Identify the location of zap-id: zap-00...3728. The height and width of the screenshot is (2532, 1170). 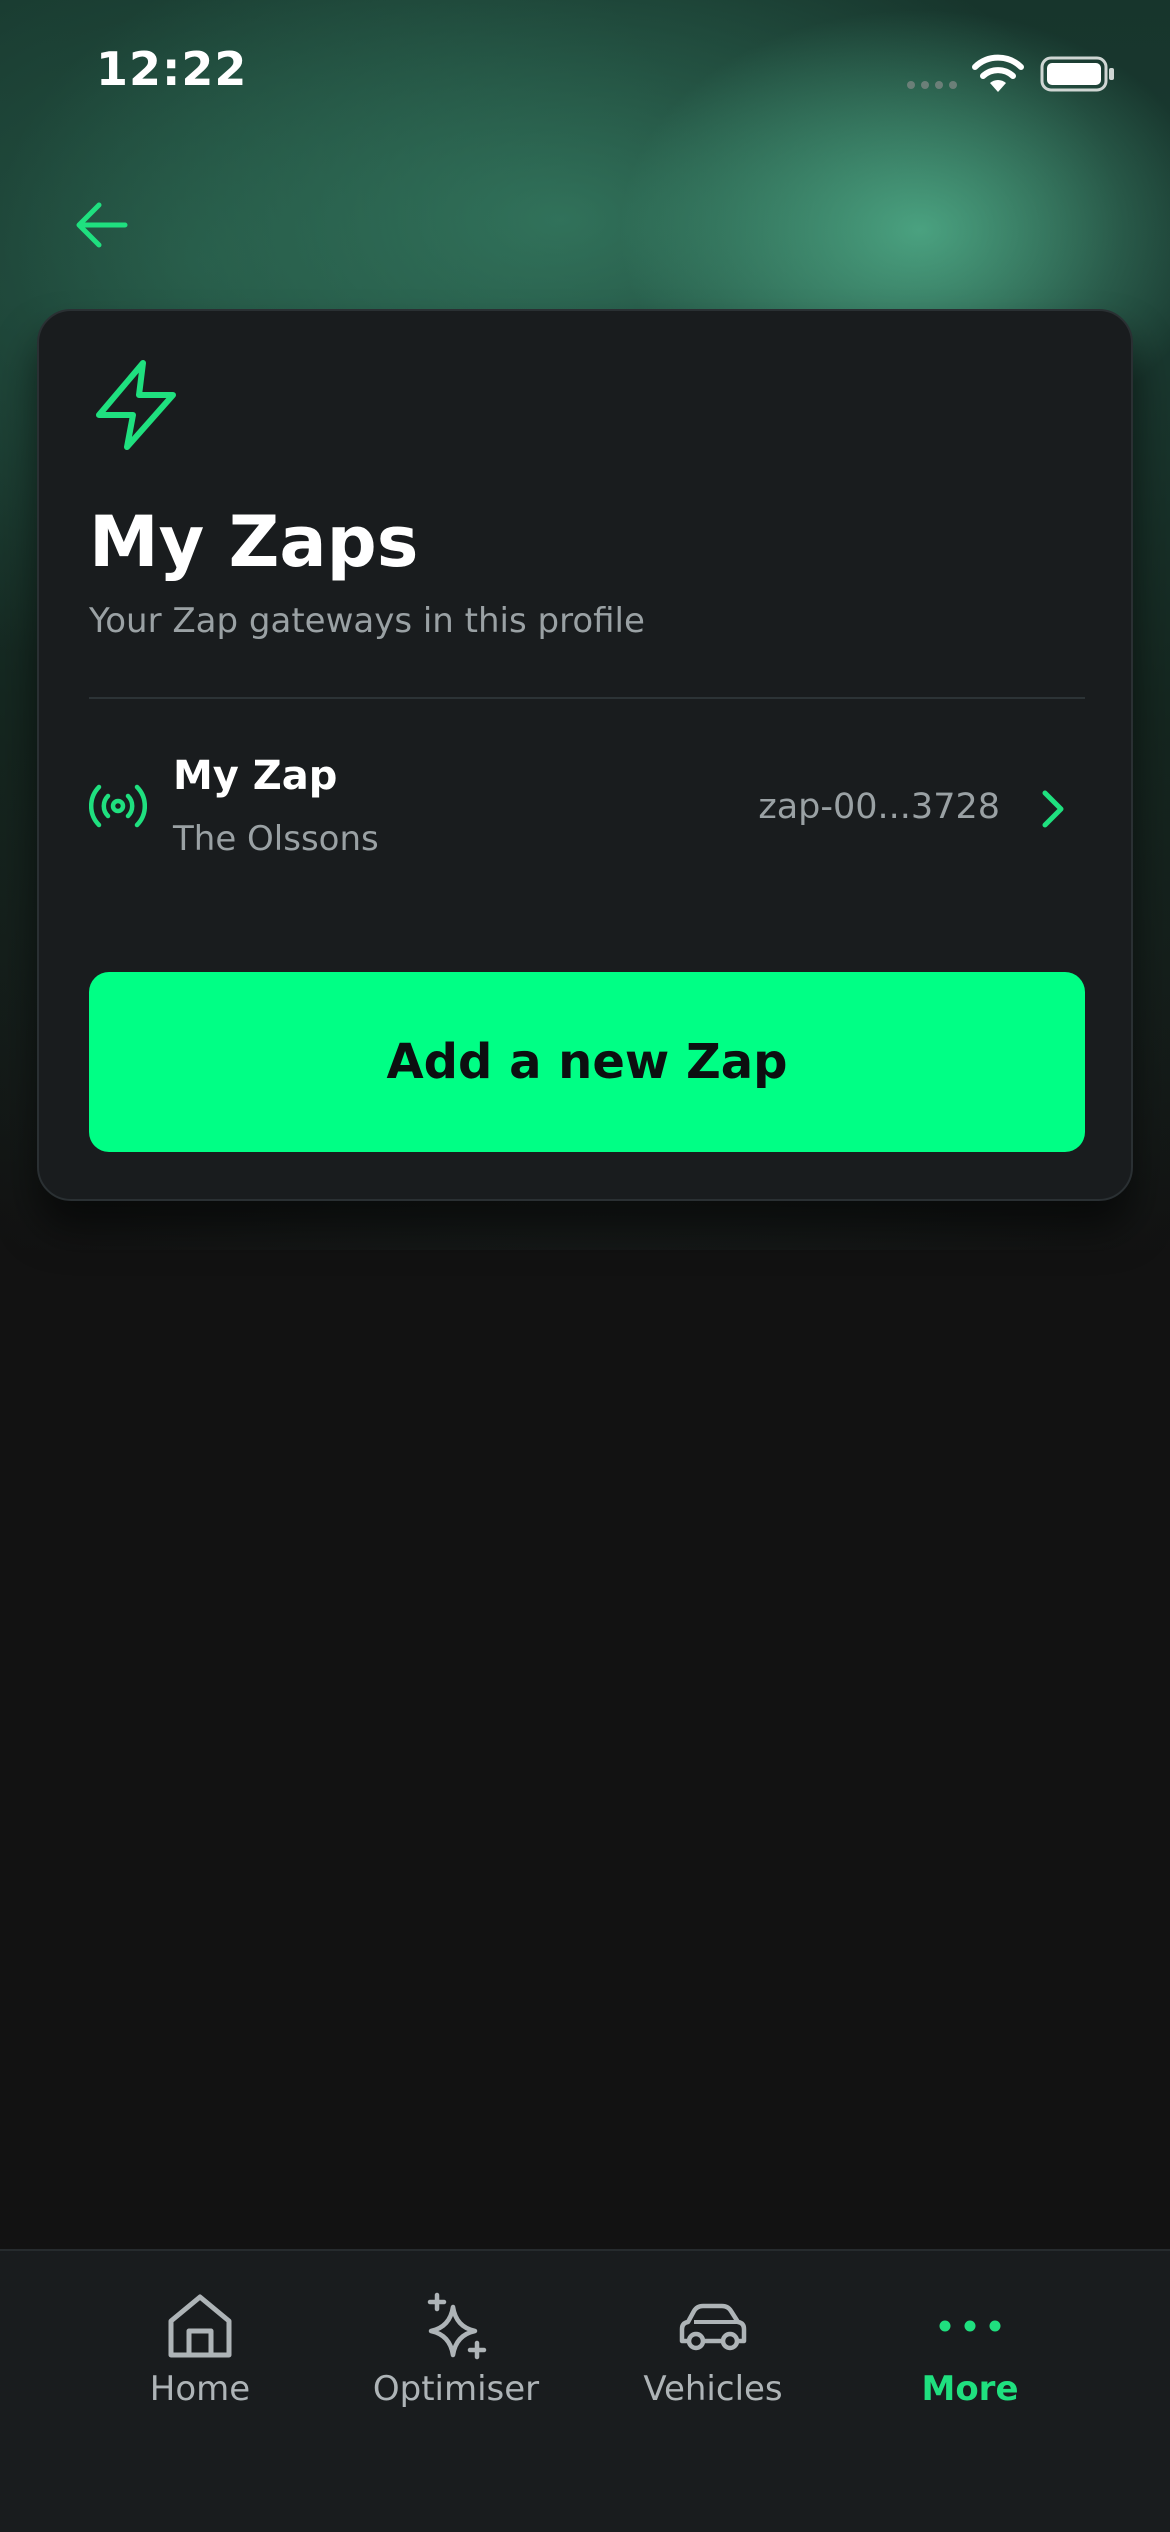
(879, 807).